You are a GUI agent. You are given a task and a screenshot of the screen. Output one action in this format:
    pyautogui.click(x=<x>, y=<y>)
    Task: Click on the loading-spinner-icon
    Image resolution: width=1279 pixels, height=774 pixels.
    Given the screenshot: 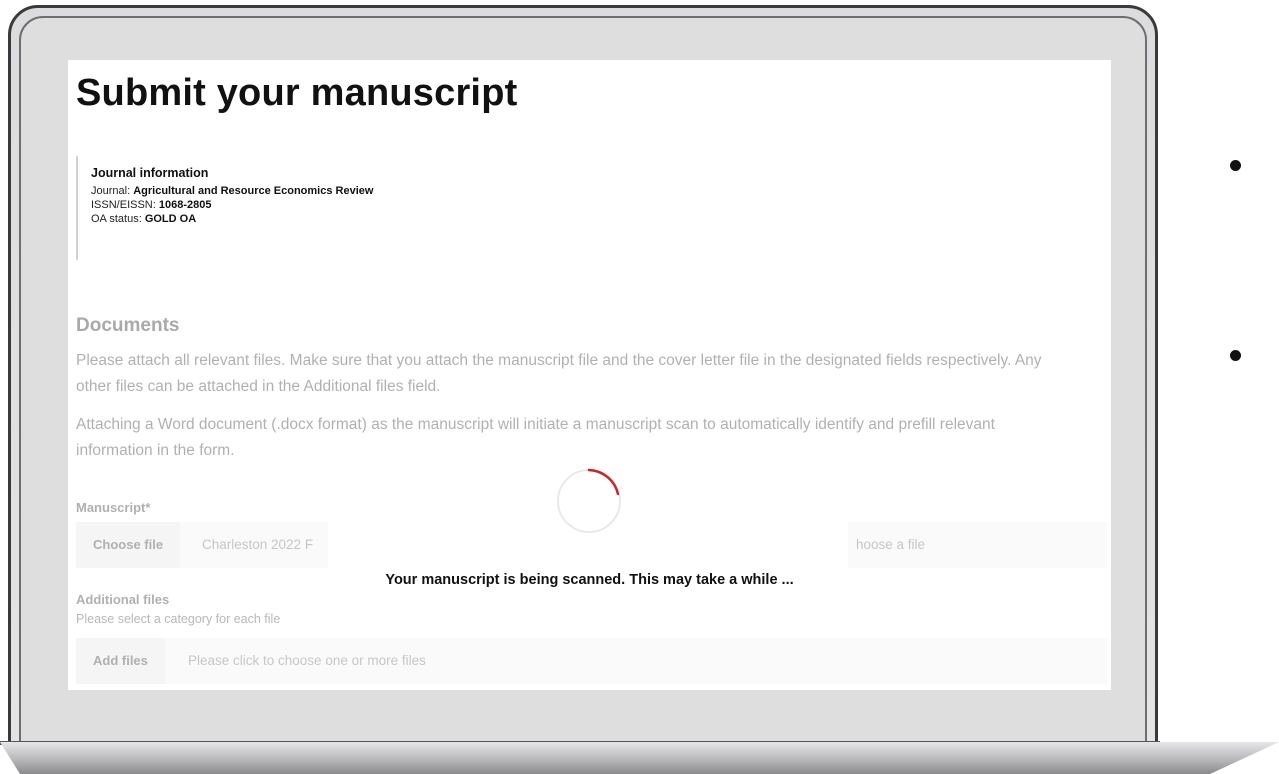 What is the action you would take?
    pyautogui.click(x=589, y=500)
    